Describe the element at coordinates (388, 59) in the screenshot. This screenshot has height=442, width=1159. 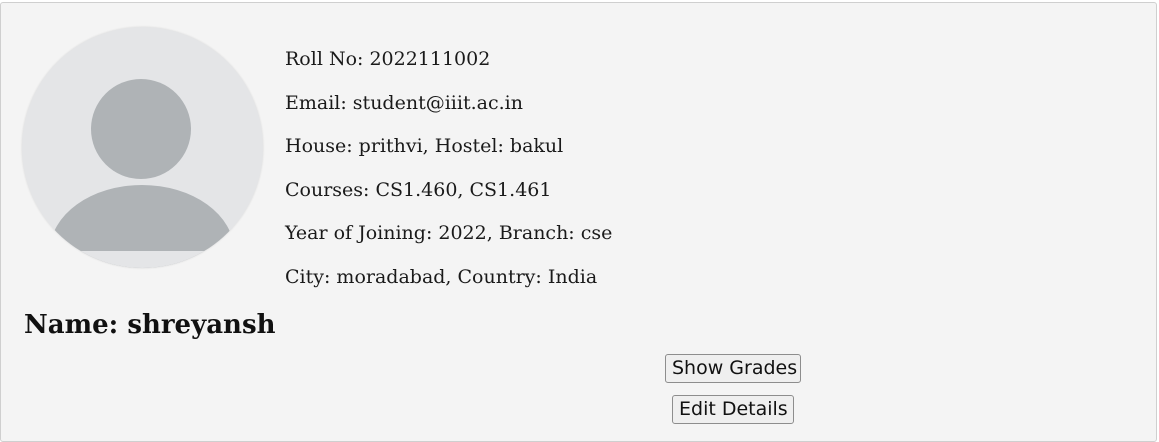
I see `roll-number: Roll No: 2022111002` at that location.